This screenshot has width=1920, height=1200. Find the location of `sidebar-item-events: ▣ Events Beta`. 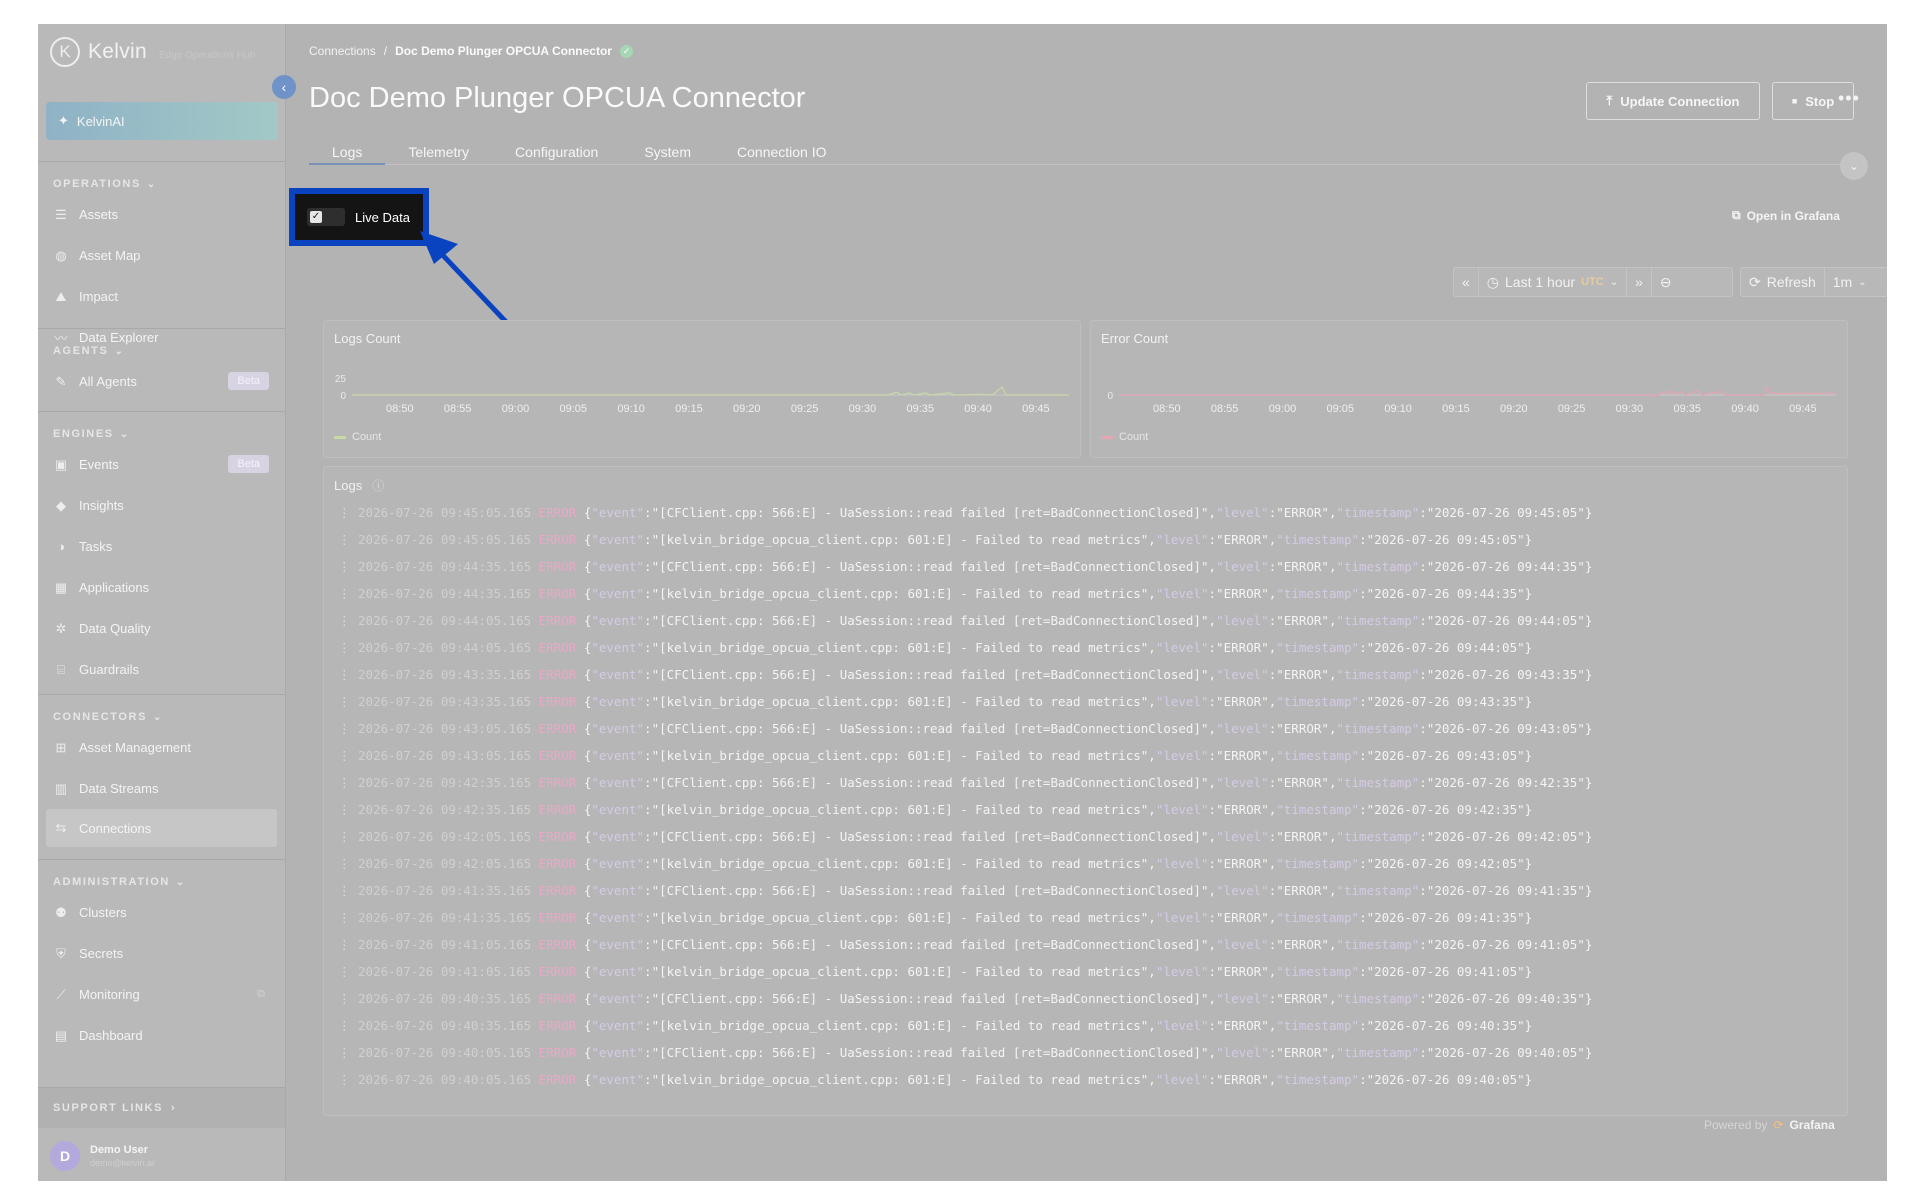

sidebar-item-events: ▣ Events Beta is located at coordinates (161, 464).